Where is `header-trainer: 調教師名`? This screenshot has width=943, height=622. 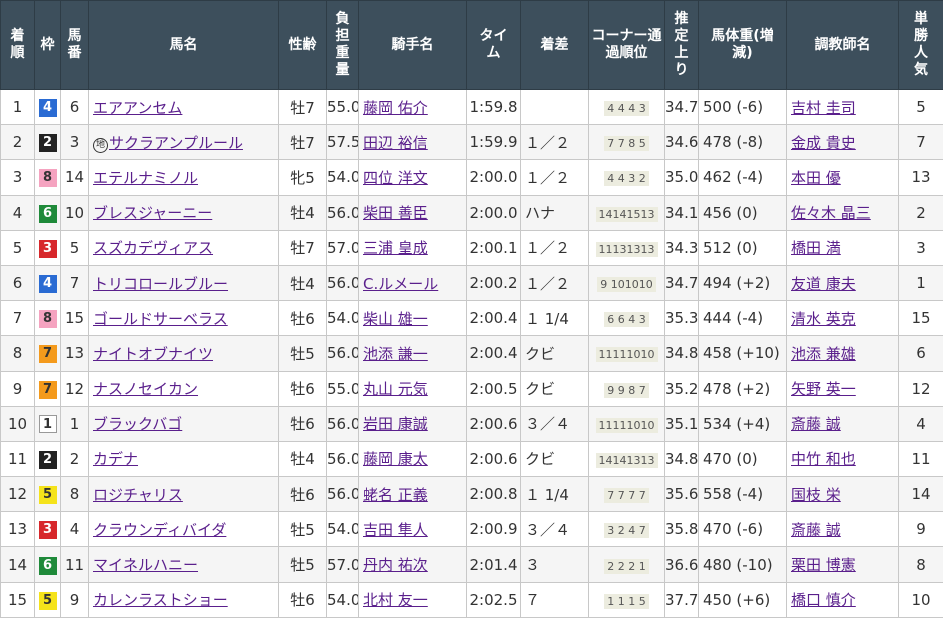
header-trainer: 調教師名 is located at coordinates (842, 45).